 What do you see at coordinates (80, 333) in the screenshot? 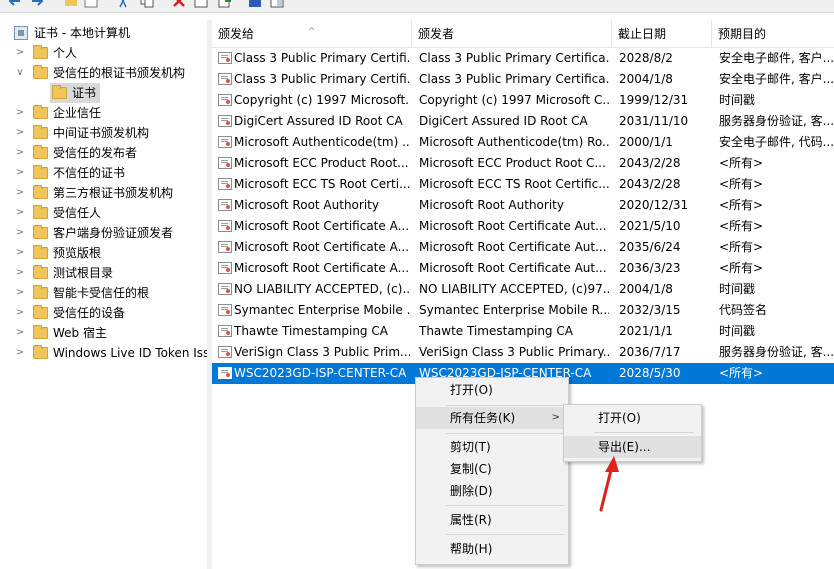
I see `tree-item-label: Web 宿主` at bounding box center [80, 333].